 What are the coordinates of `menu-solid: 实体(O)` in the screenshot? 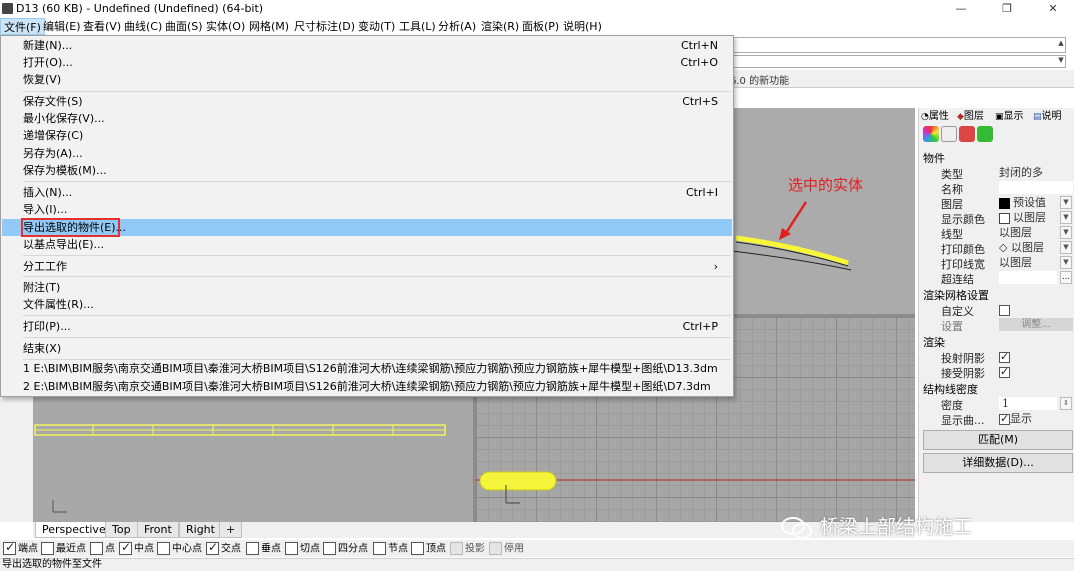 It's located at (225, 26).